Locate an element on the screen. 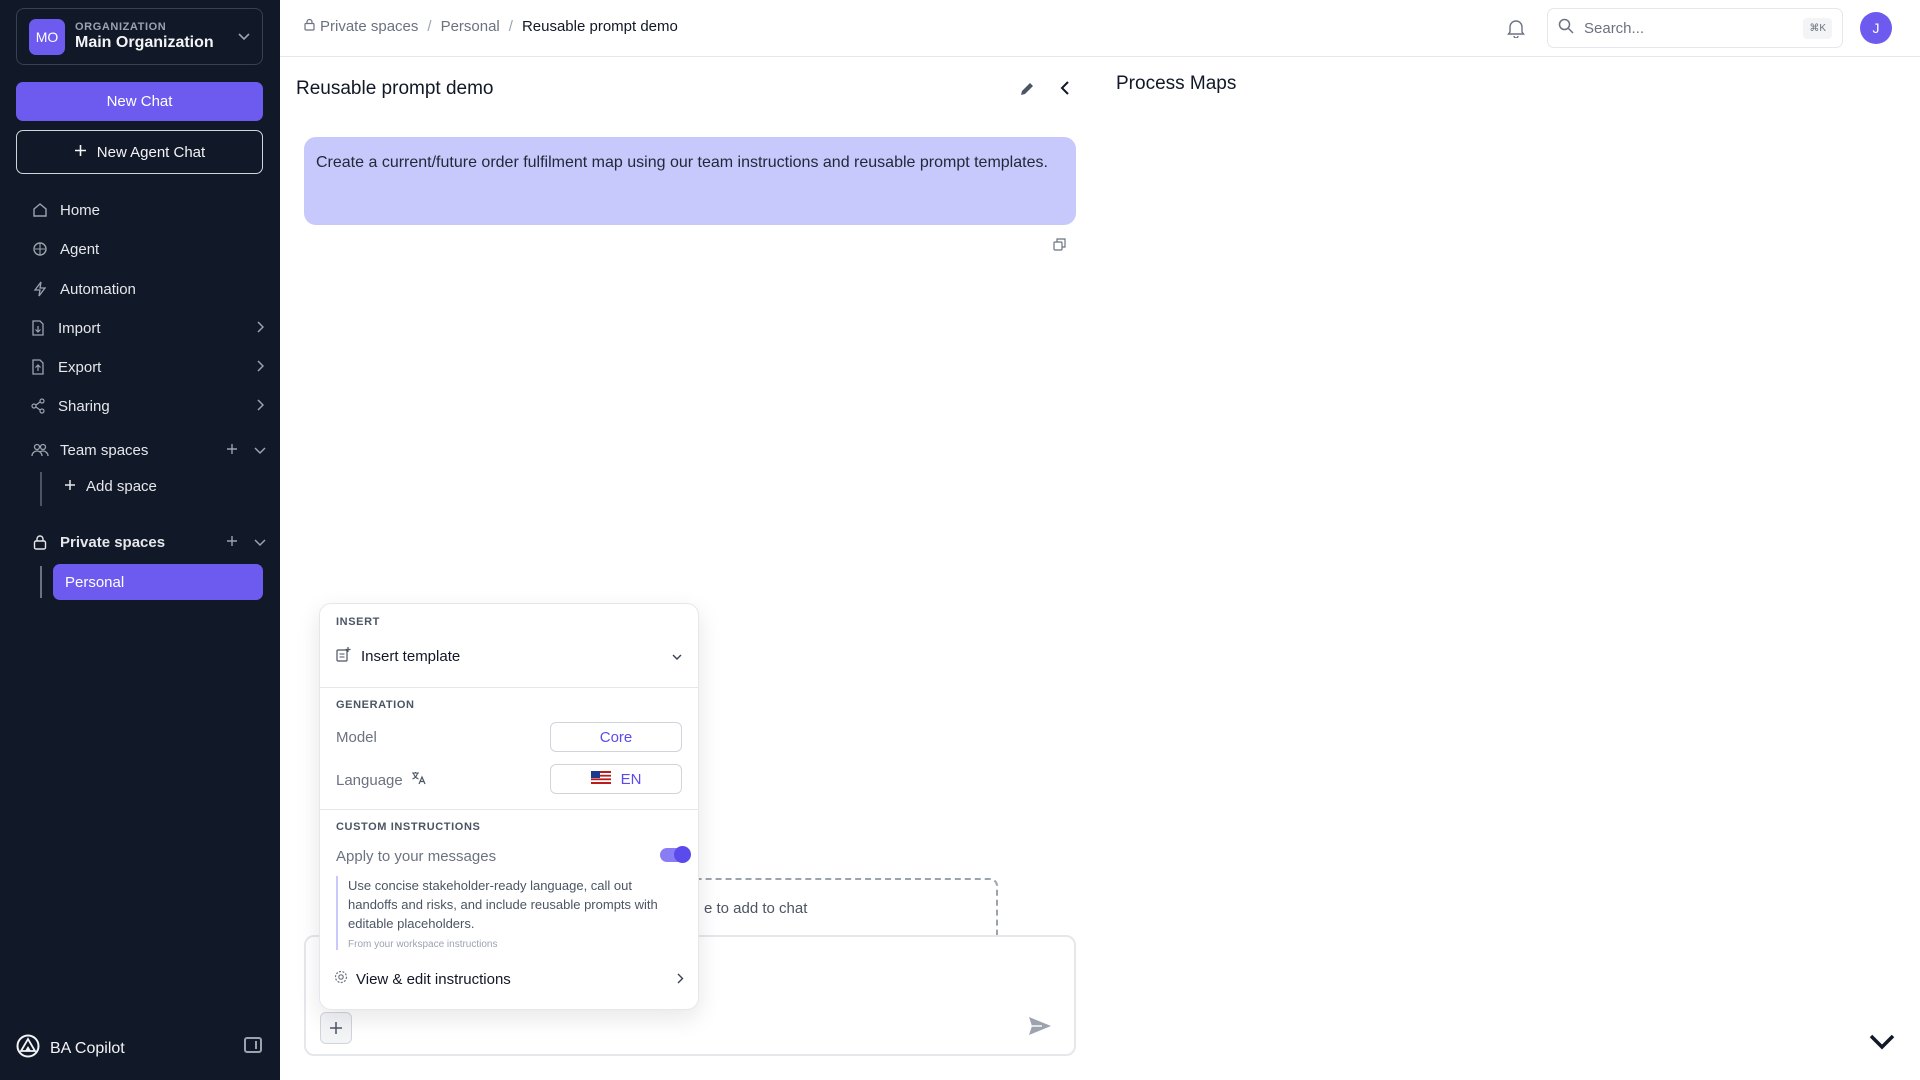 The width and height of the screenshot is (1920, 1080). team-spaces-header: Team spaces is located at coordinates (148, 450).